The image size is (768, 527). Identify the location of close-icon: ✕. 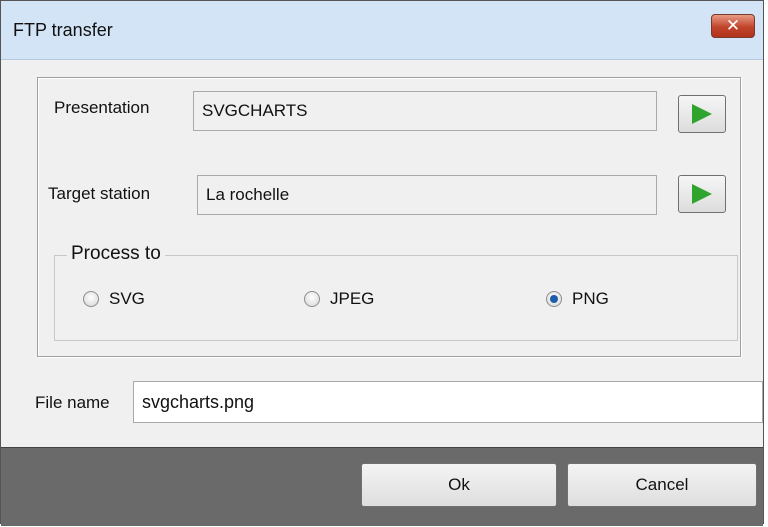
(733, 25).